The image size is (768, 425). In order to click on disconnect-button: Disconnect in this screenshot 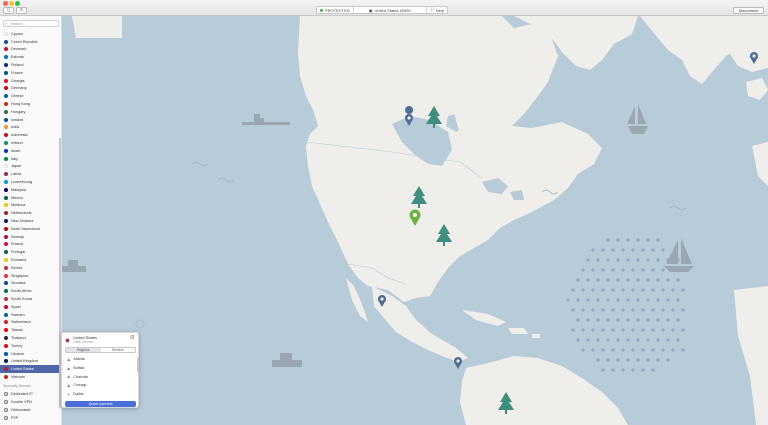, I will do `click(748, 10)`.